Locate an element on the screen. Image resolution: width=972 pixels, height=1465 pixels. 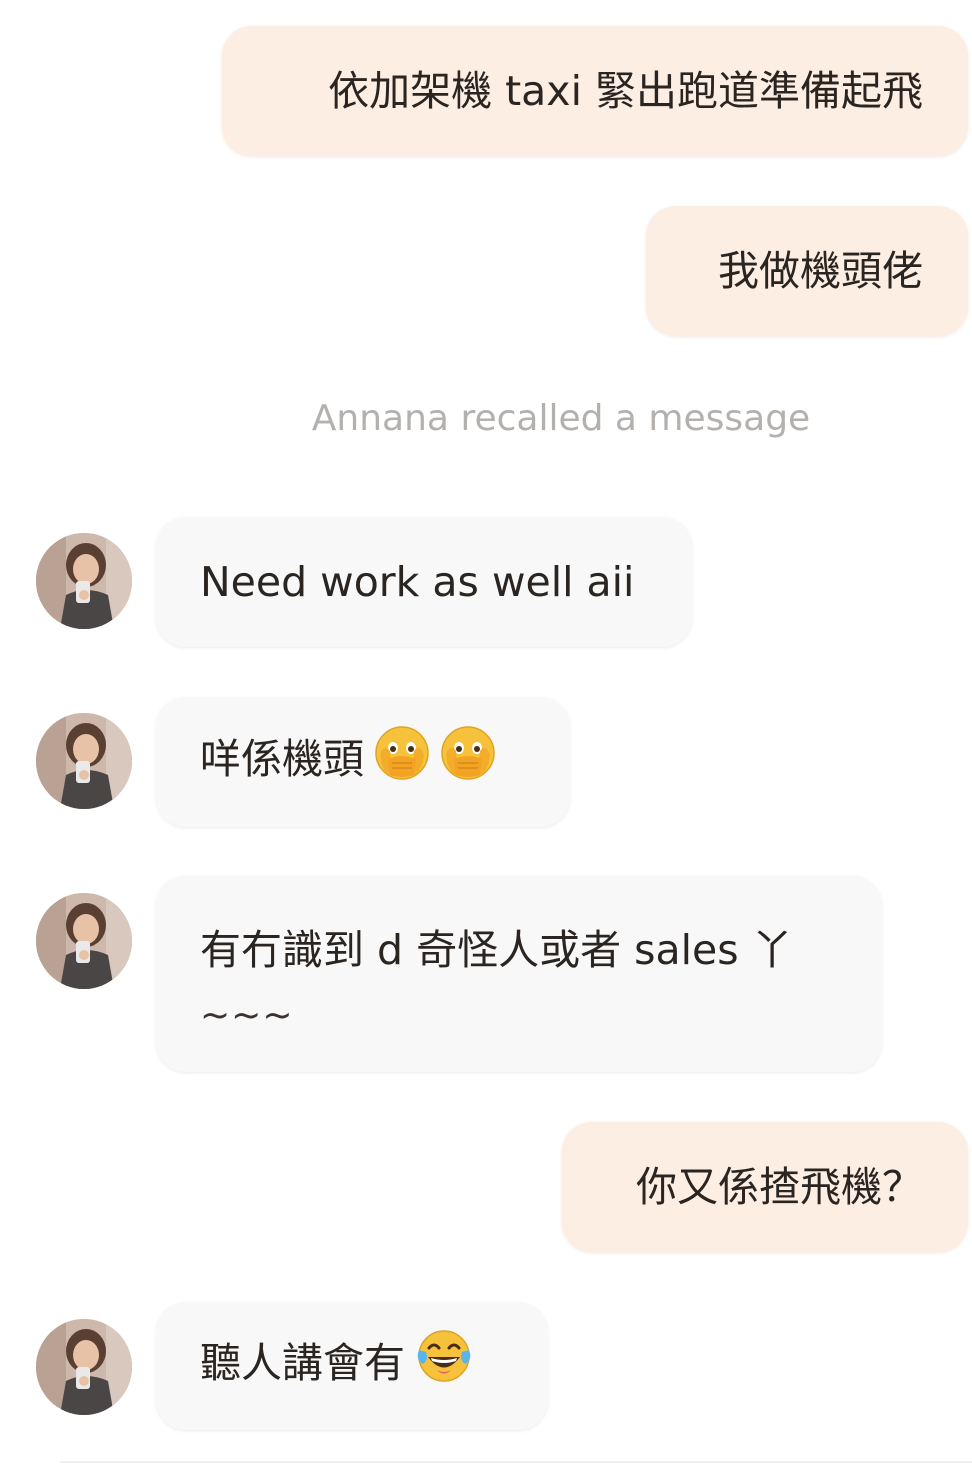
outgoing-message-bubble: 我做機頭佬 is located at coordinates (807, 271).